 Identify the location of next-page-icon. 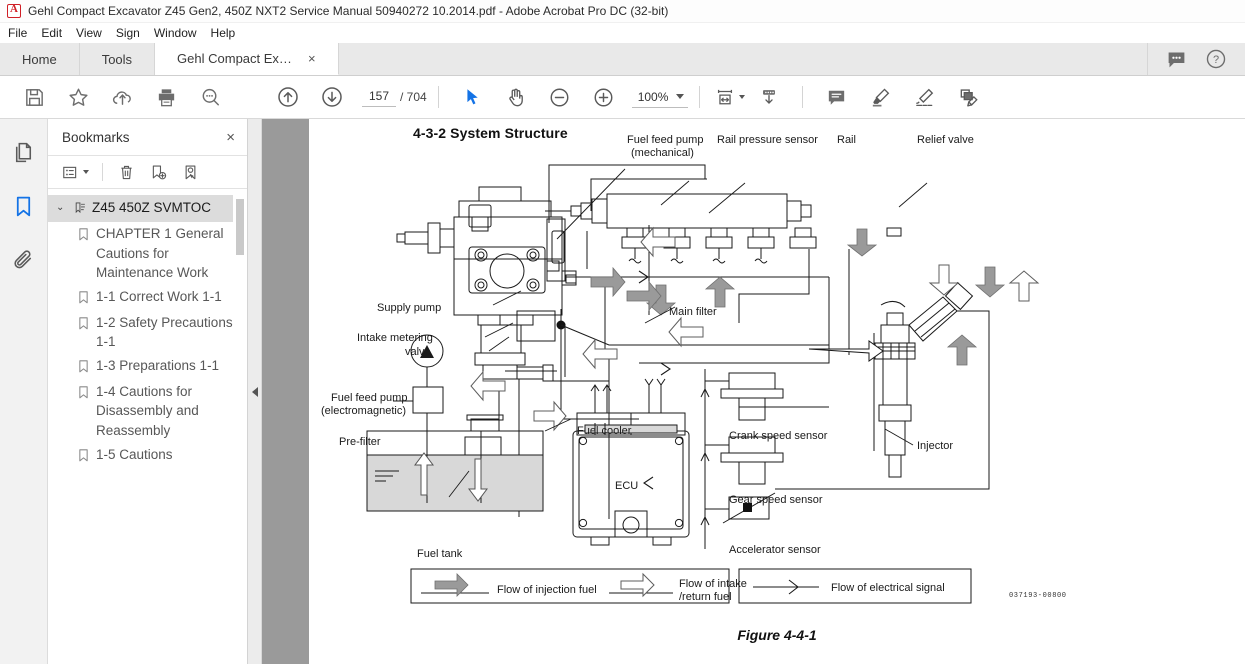
(332, 97).